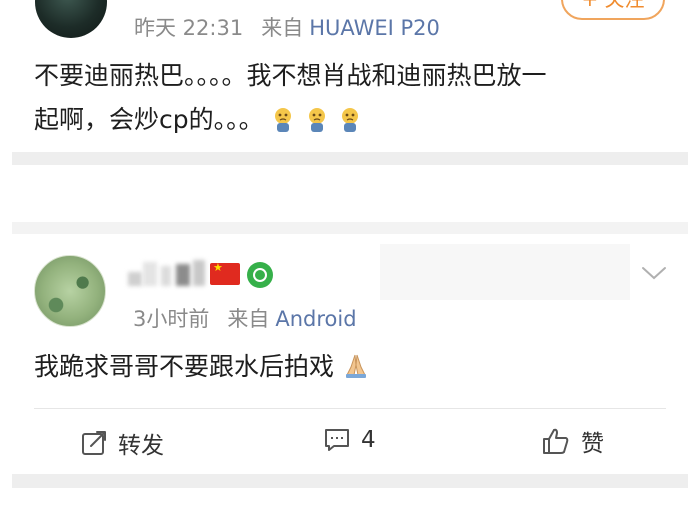  Describe the element at coordinates (94, 443) in the screenshot. I see `repost-icon` at that location.